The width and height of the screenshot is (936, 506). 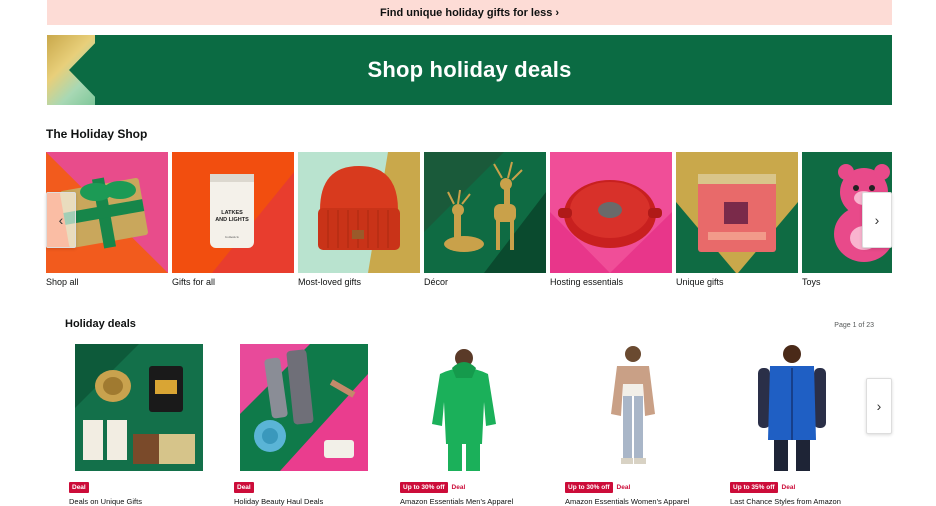 I want to click on deal-card: Deal Holiday Beauty Haul Deals, so click(x=309, y=425).